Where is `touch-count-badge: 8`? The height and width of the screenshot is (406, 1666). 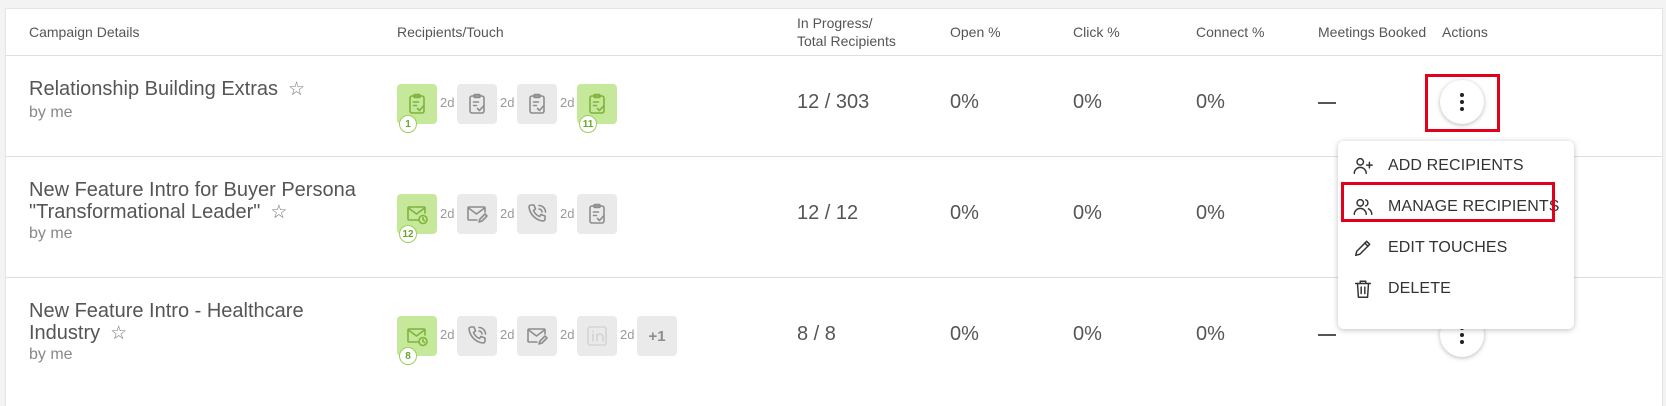 touch-count-badge: 8 is located at coordinates (408, 356).